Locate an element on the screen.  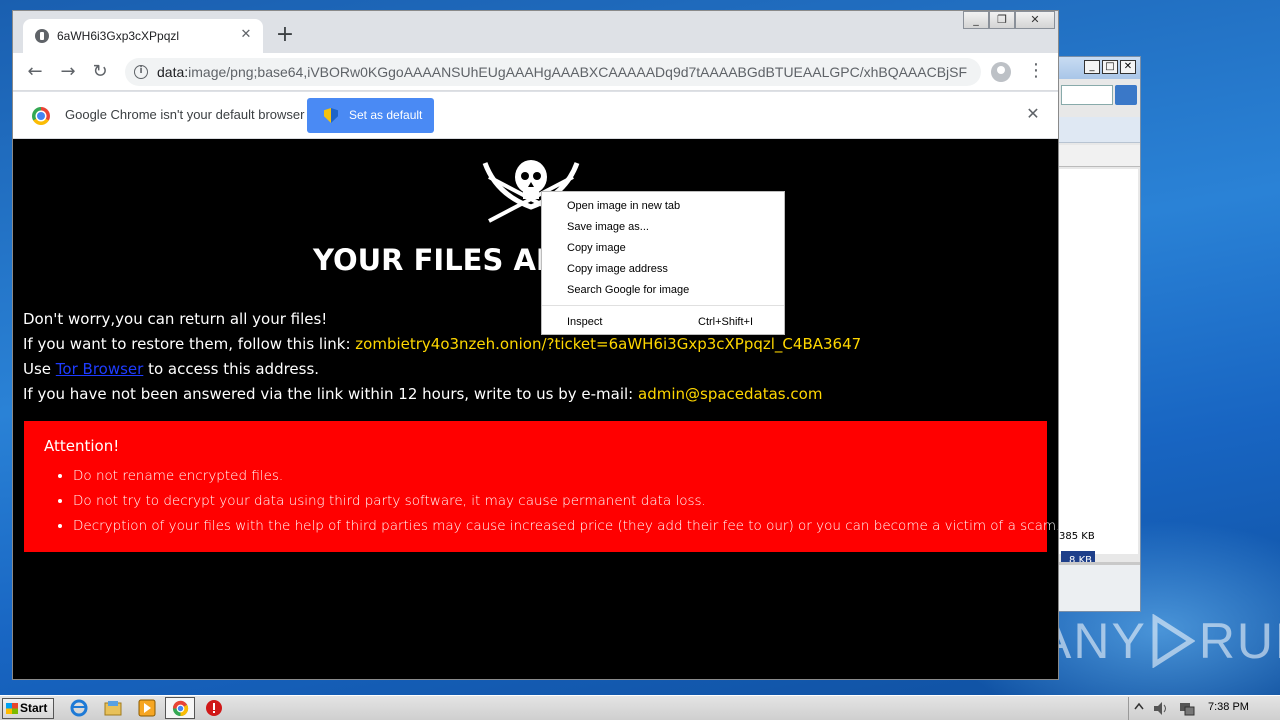
menu-item-label: Copy image address is located at coordinates (617, 269).